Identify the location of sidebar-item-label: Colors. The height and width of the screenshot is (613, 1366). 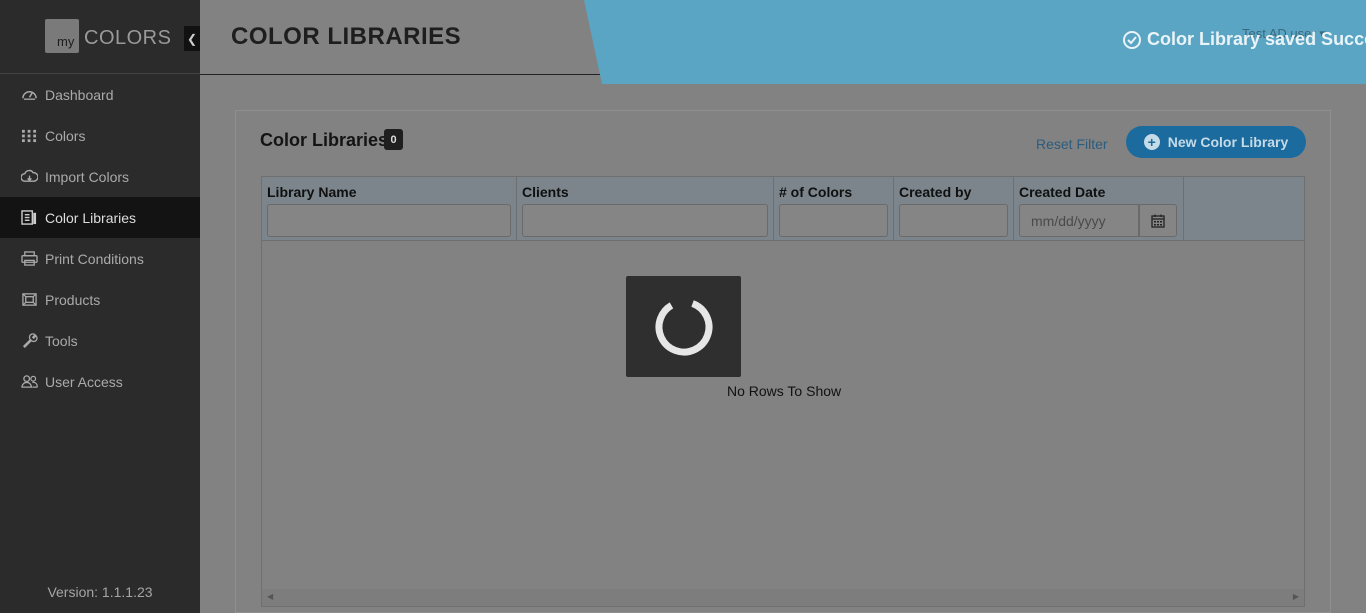
(65, 135).